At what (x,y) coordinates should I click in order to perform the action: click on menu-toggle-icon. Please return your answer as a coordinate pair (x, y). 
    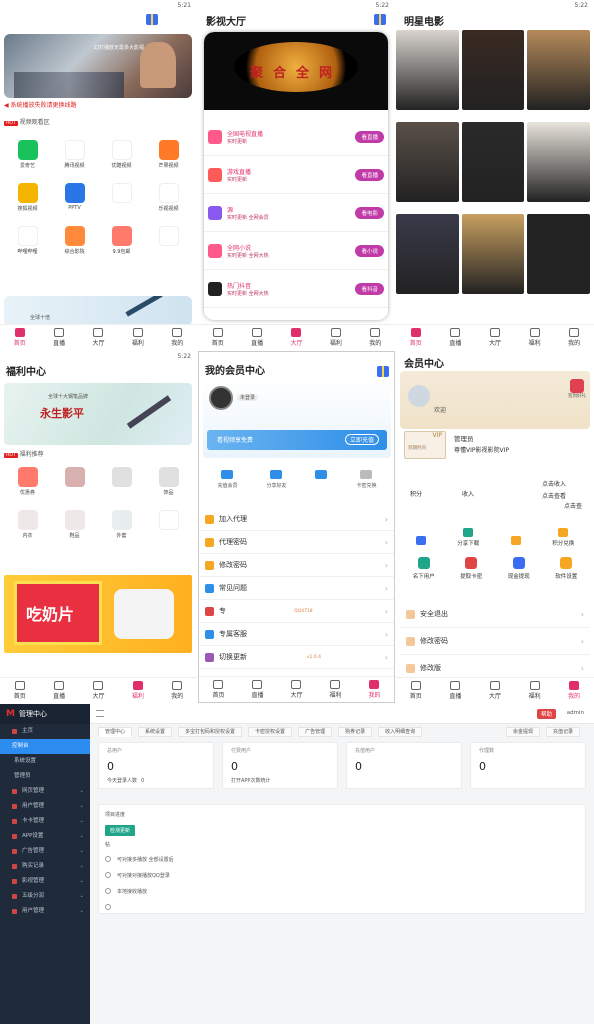
    Looking at the image, I should click on (100, 713).